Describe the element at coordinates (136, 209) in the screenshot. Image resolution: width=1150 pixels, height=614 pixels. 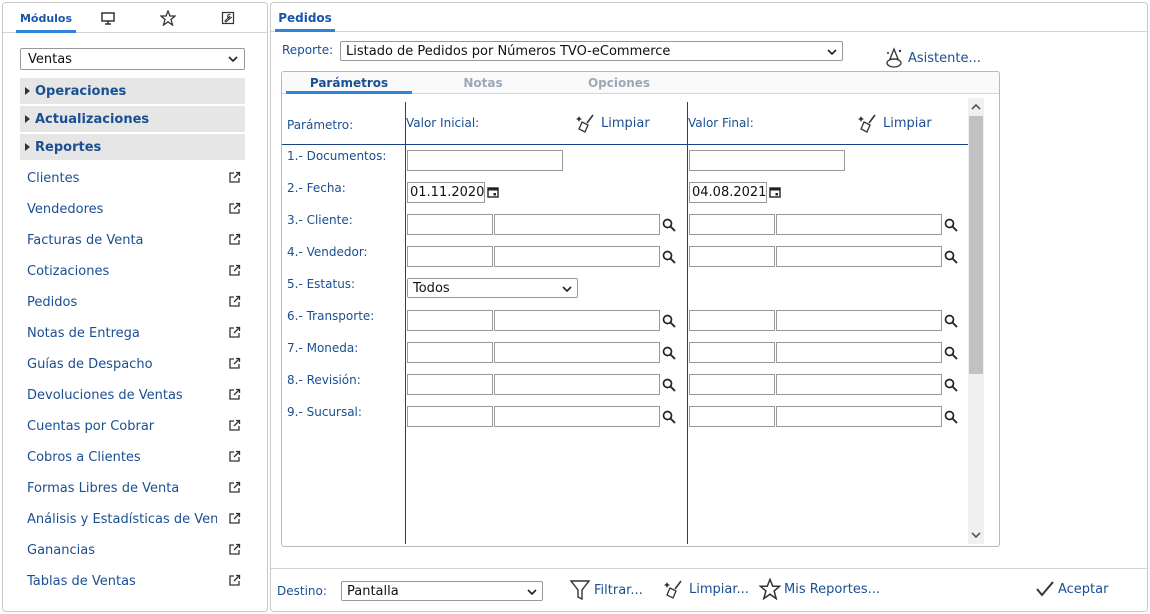
I see `module-item: Vendedores` at that location.